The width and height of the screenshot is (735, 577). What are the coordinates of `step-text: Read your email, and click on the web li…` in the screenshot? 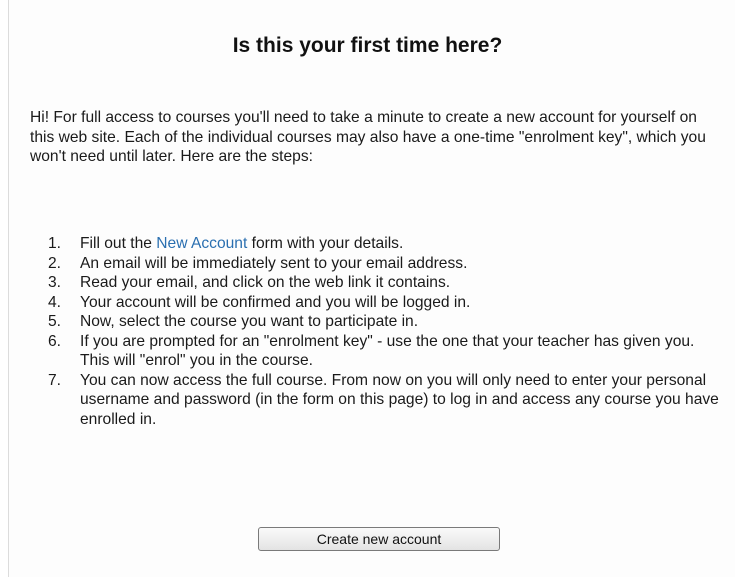 It's located at (265, 282).